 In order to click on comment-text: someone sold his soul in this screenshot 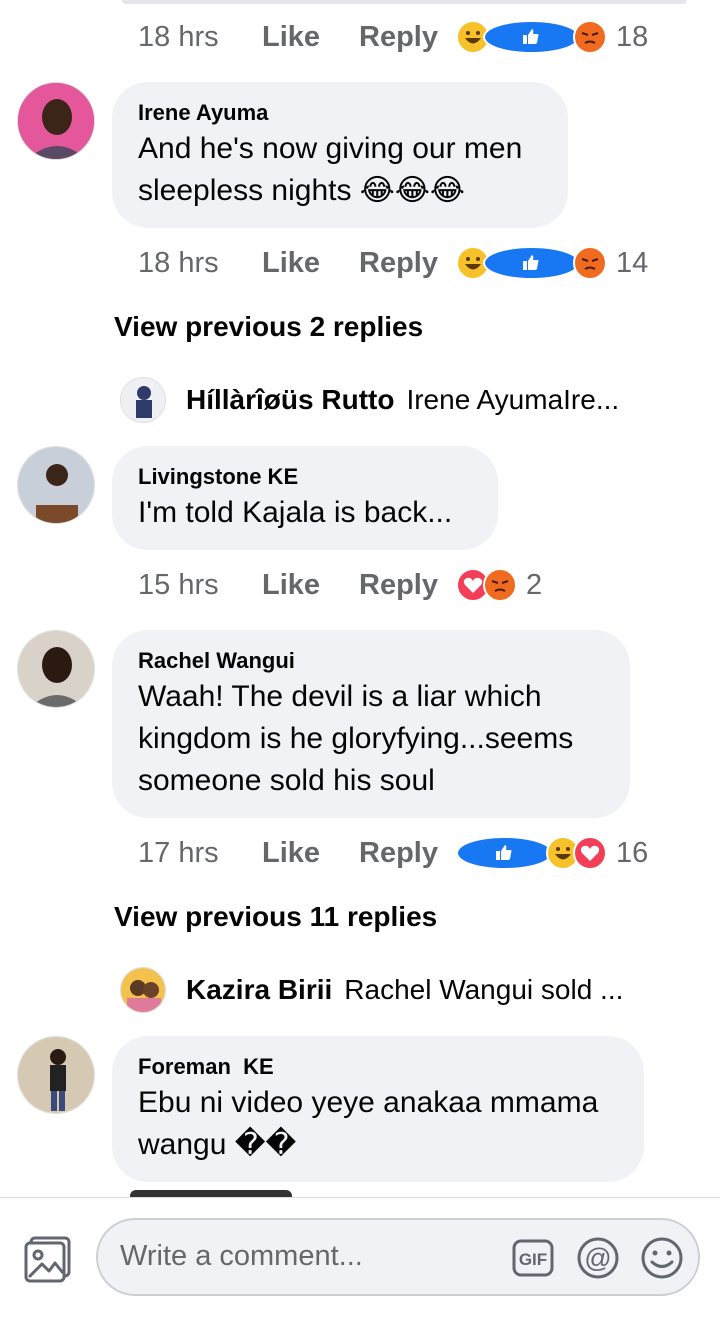, I will do `click(286, 780)`.